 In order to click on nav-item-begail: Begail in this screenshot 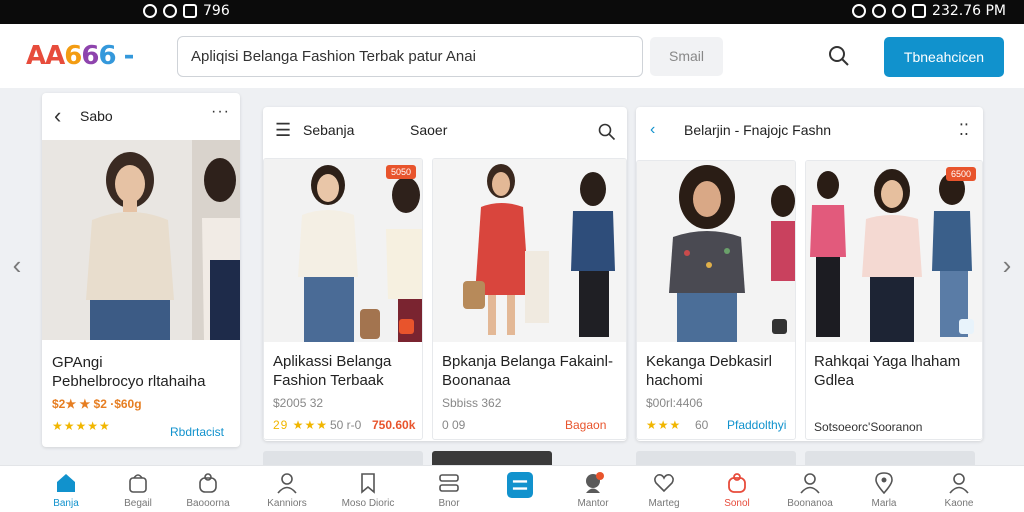, I will do `click(138, 490)`.